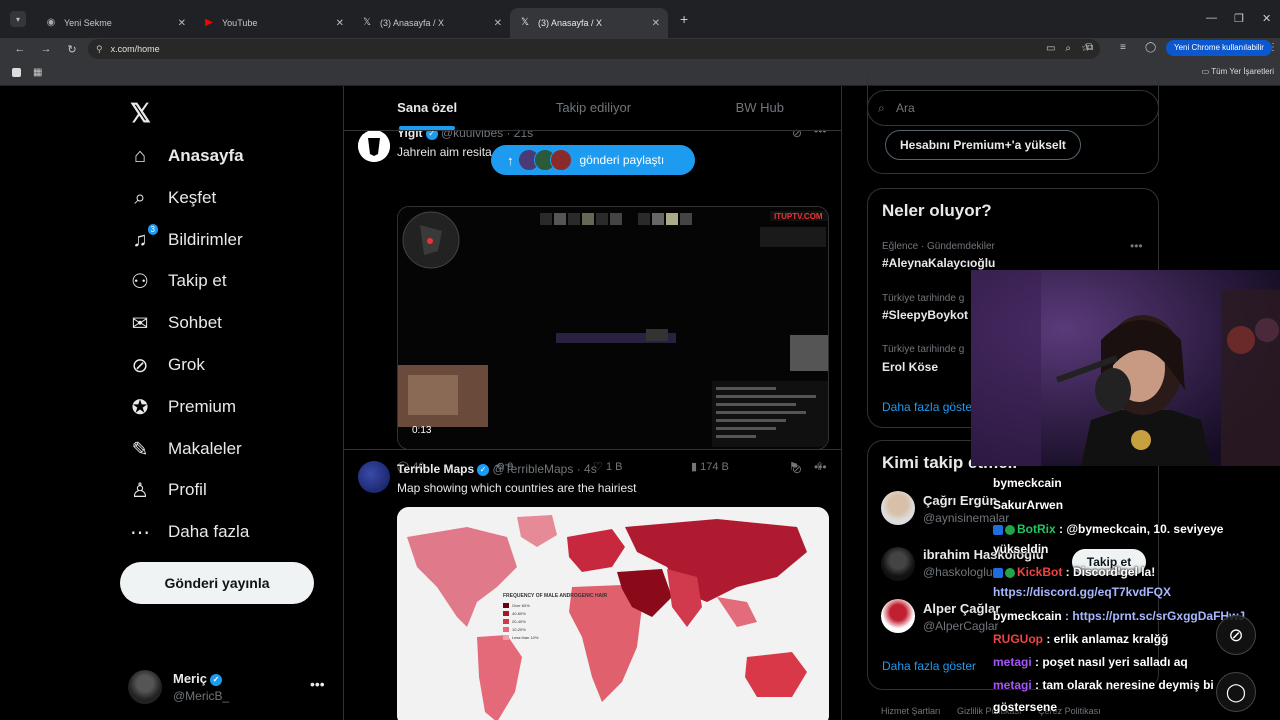 The image size is (1280, 720). I want to click on trend-item: #AleynaKalaycıoğlu, so click(938, 263).